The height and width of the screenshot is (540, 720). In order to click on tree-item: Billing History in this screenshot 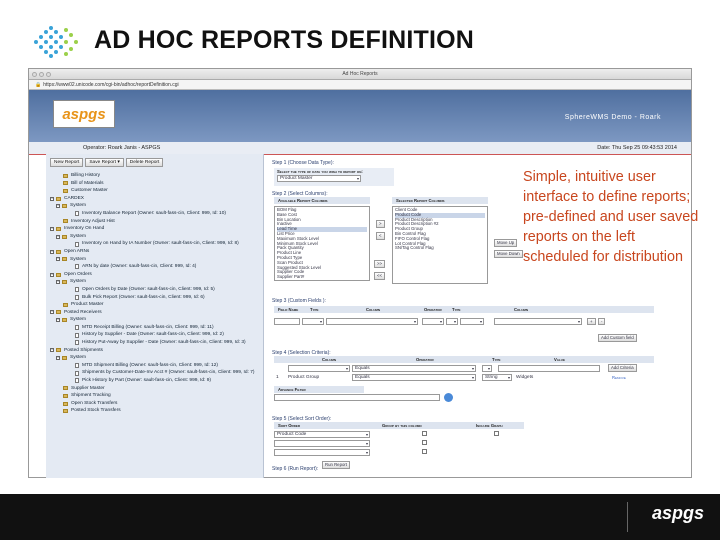, I will do `click(154, 176)`.